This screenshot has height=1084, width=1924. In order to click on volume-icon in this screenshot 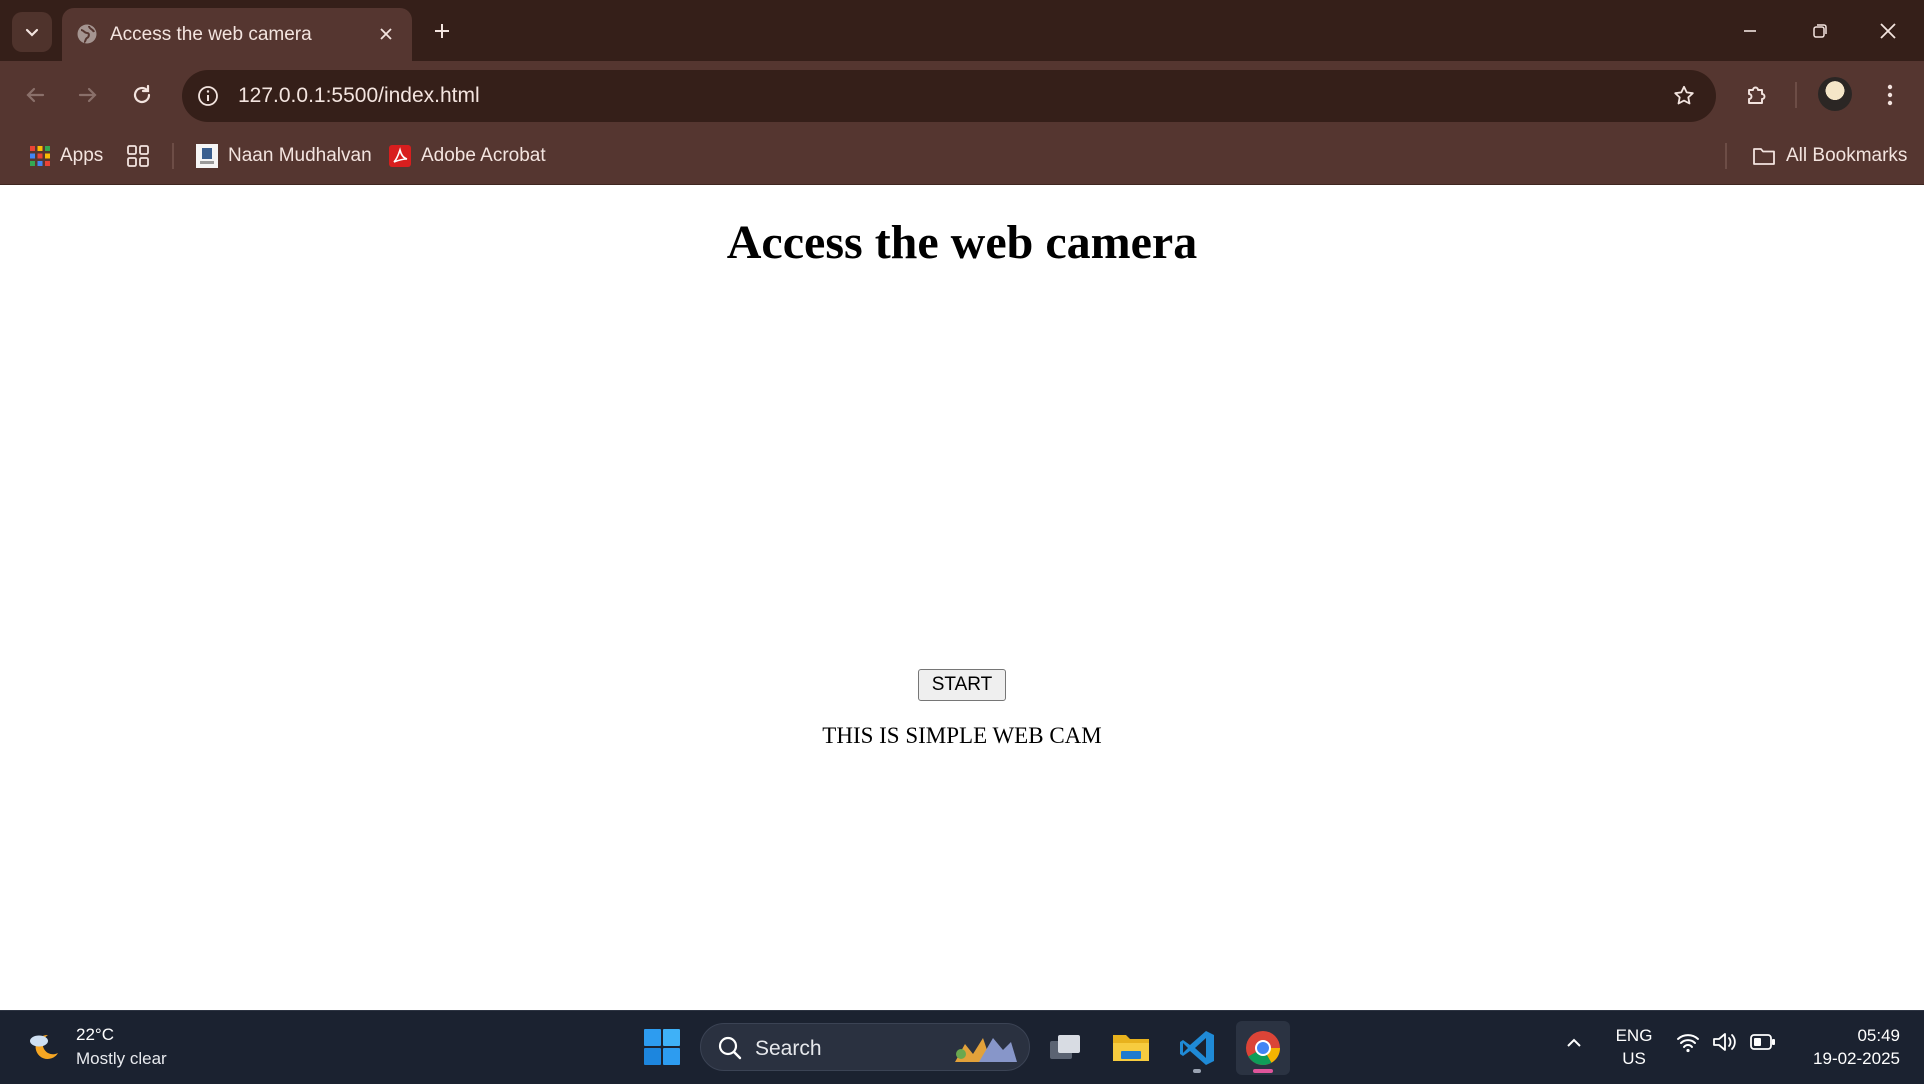, I will do `click(1724, 1042)`.